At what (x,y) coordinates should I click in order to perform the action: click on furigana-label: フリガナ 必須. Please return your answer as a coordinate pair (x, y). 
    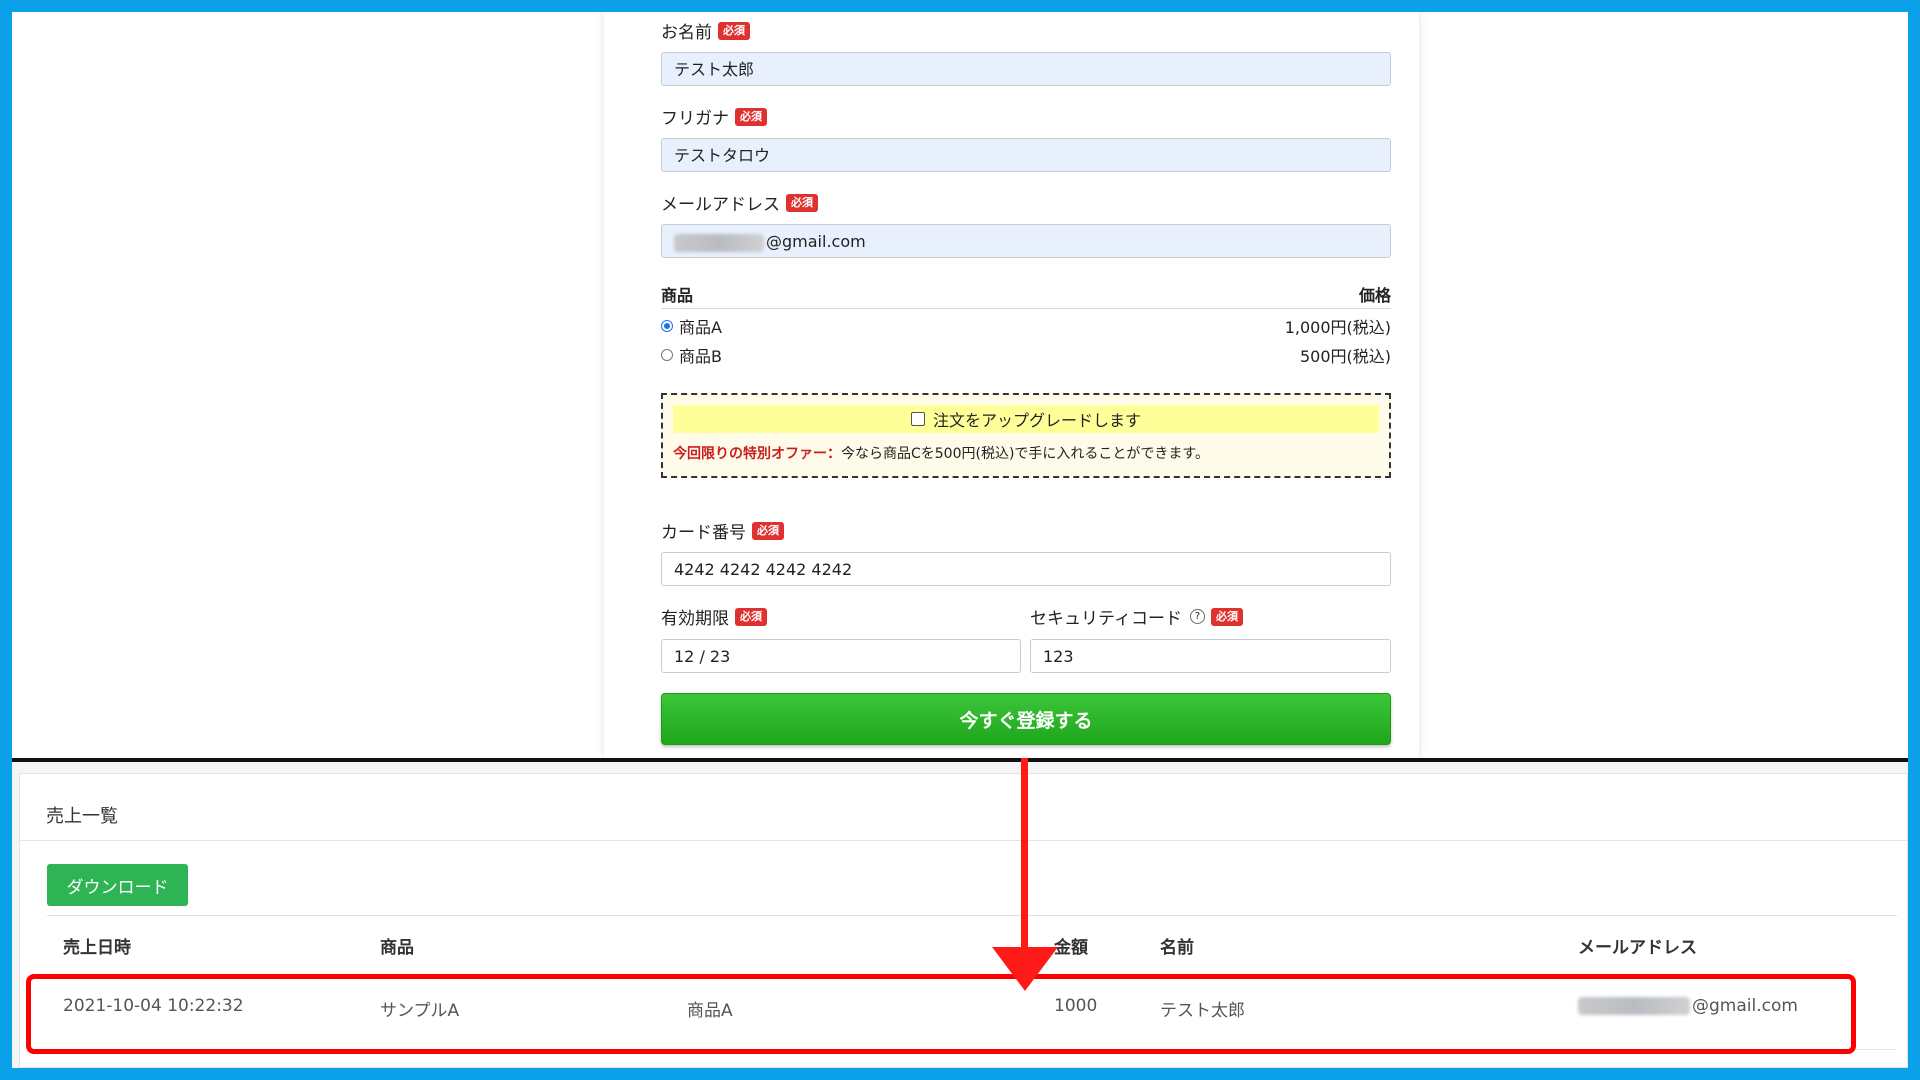
    Looking at the image, I should click on (714, 116).